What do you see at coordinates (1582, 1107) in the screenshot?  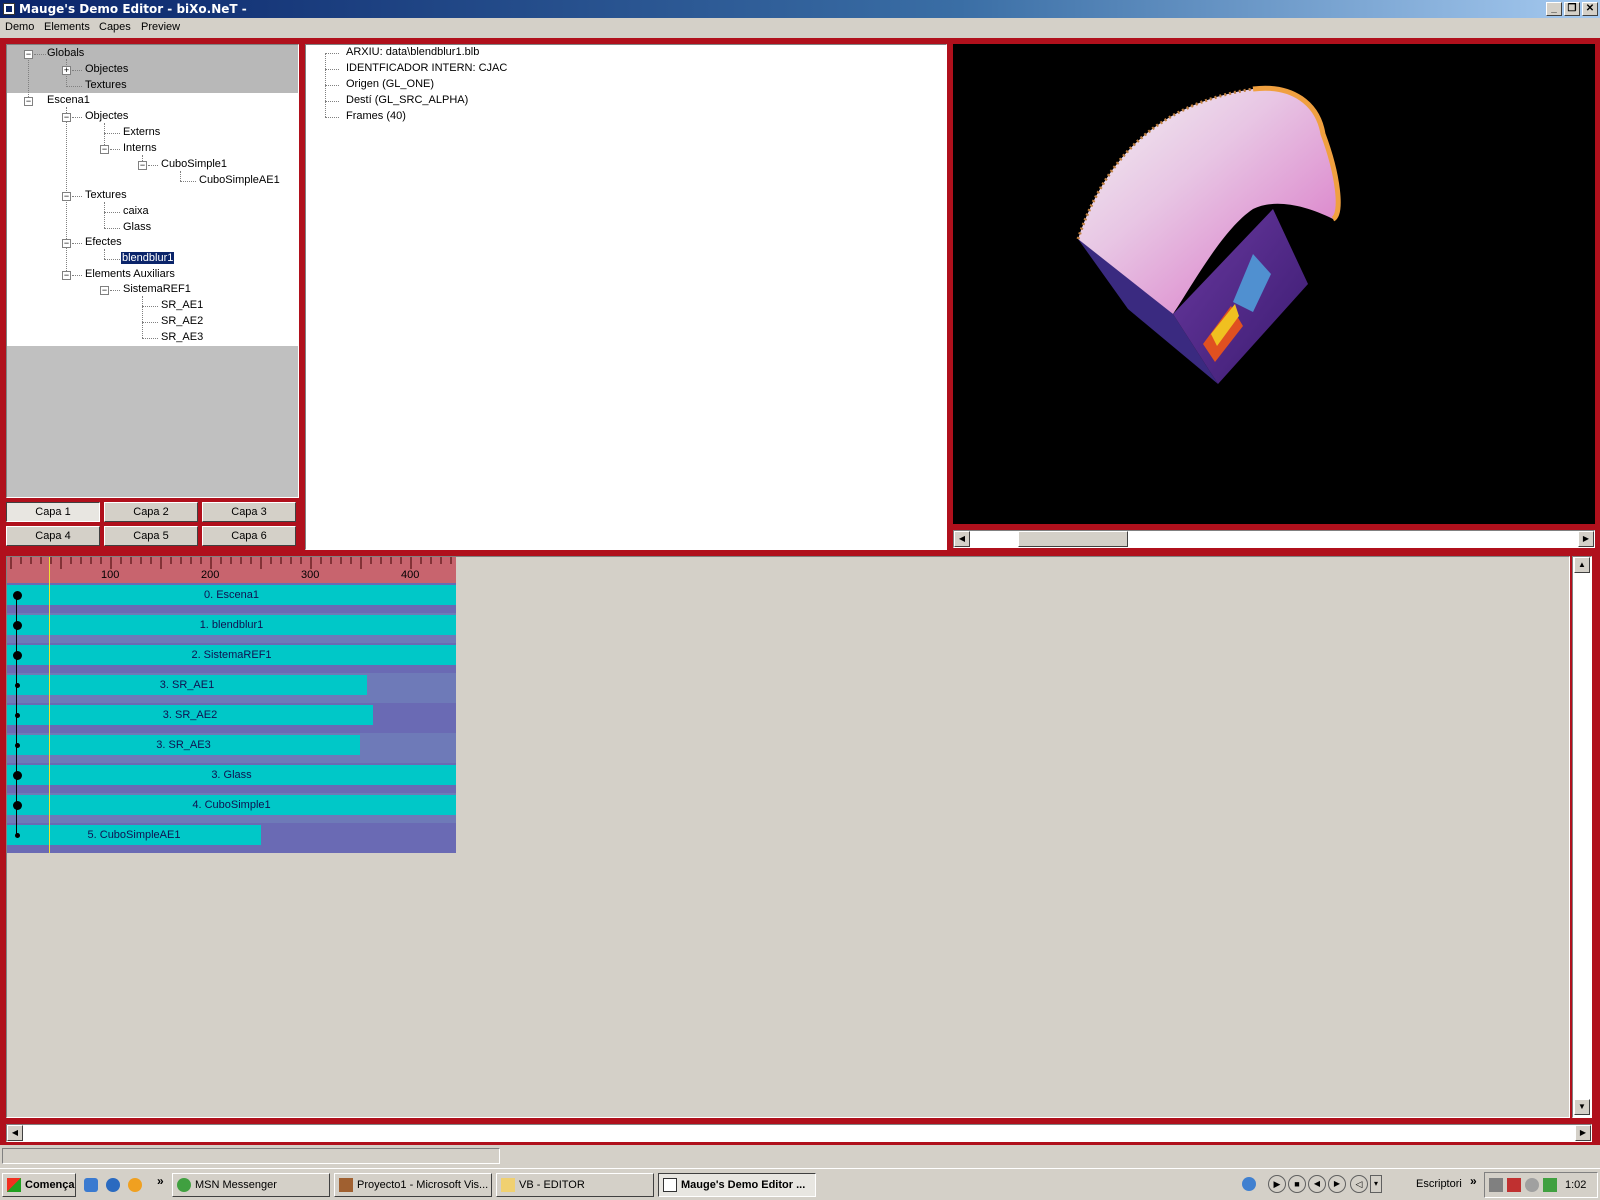 I see `scroll-down-icon: ▼` at bounding box center [1582, 1107].